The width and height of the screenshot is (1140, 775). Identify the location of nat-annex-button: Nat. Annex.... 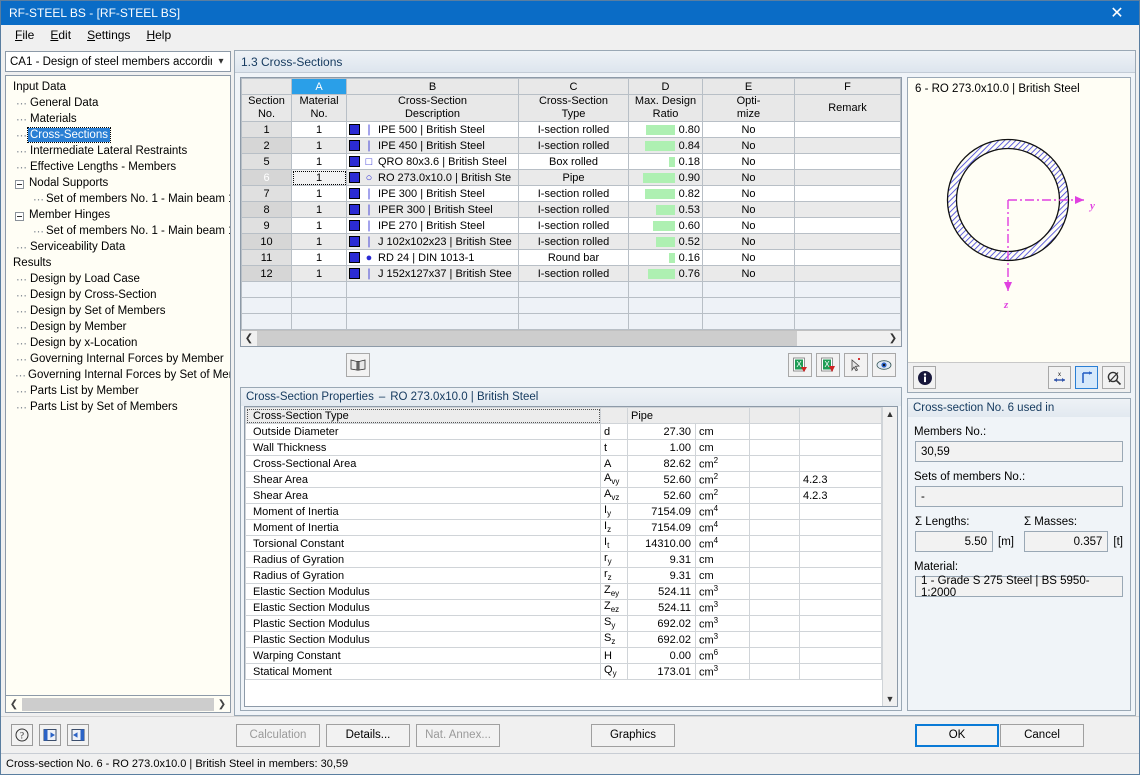
(458, 735).